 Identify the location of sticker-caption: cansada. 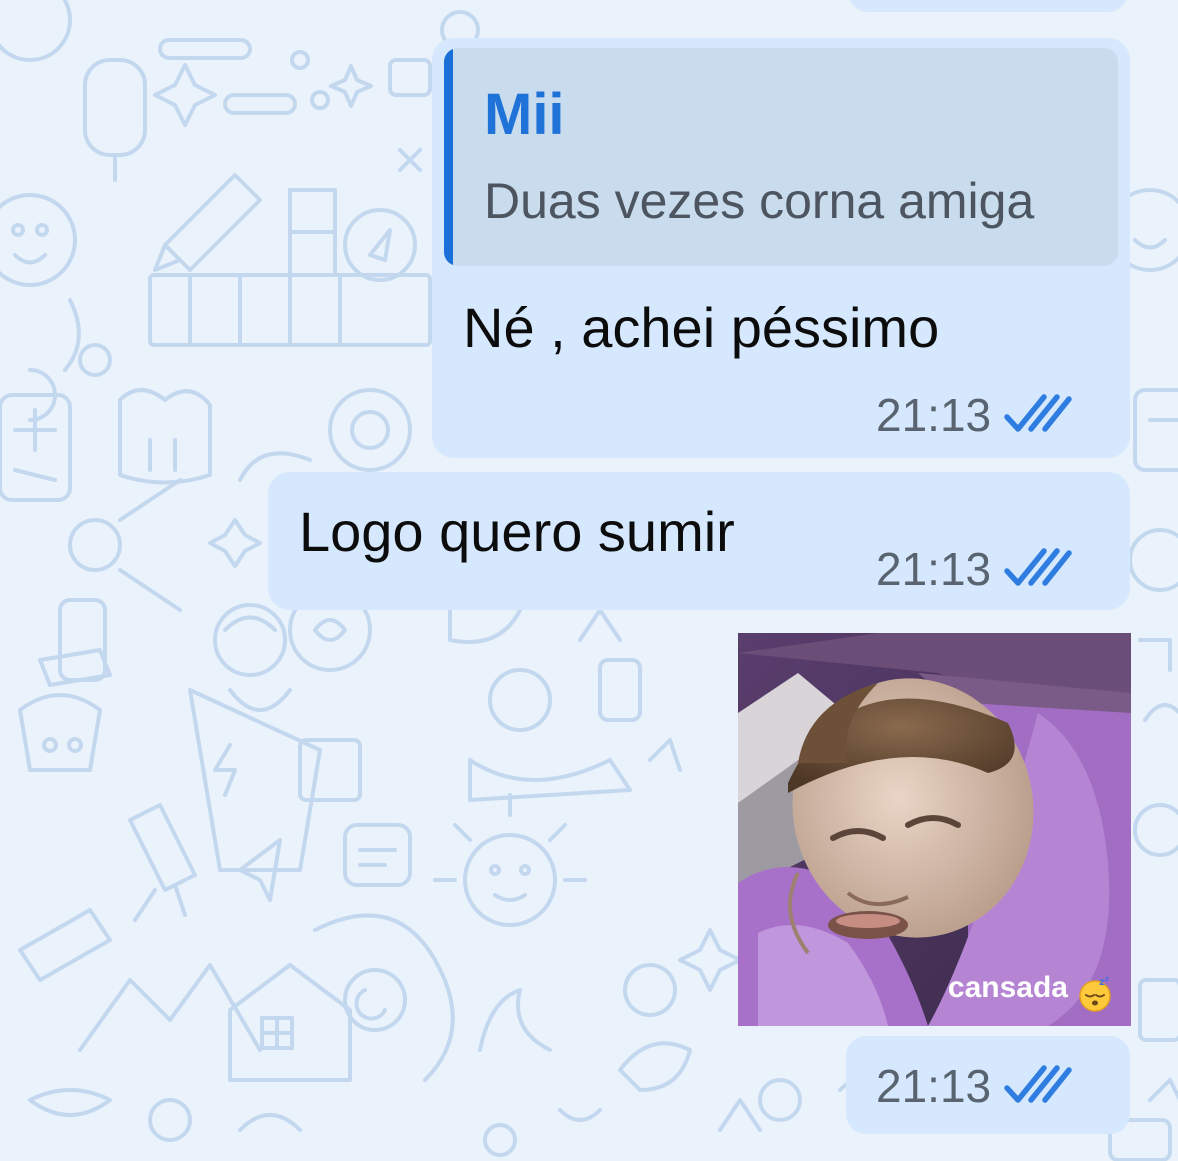
(1007, 987).